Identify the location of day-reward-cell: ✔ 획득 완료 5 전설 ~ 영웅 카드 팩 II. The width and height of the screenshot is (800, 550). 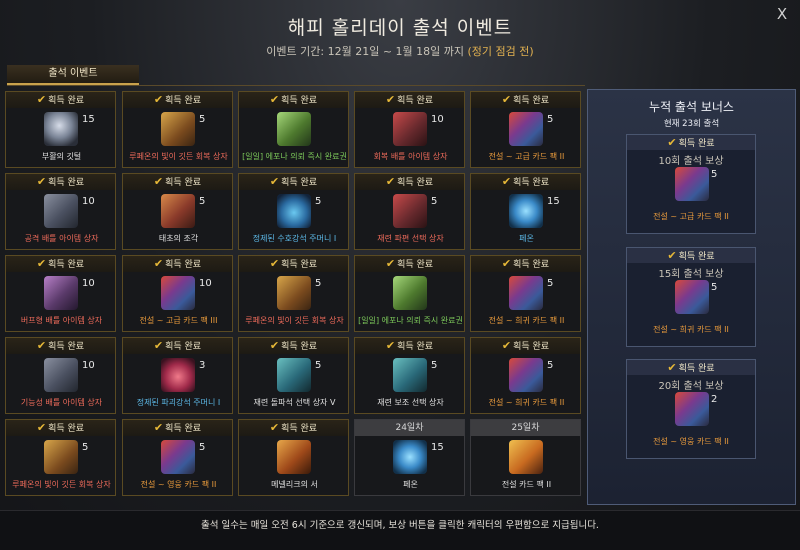
(177, 457).